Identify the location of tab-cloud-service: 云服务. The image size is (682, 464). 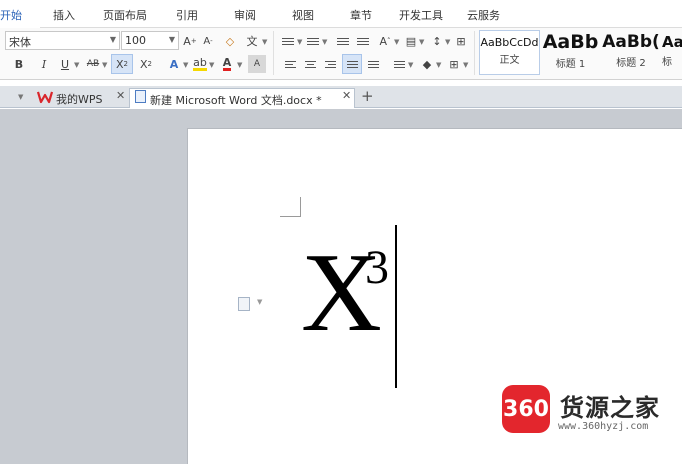
(483, 15).